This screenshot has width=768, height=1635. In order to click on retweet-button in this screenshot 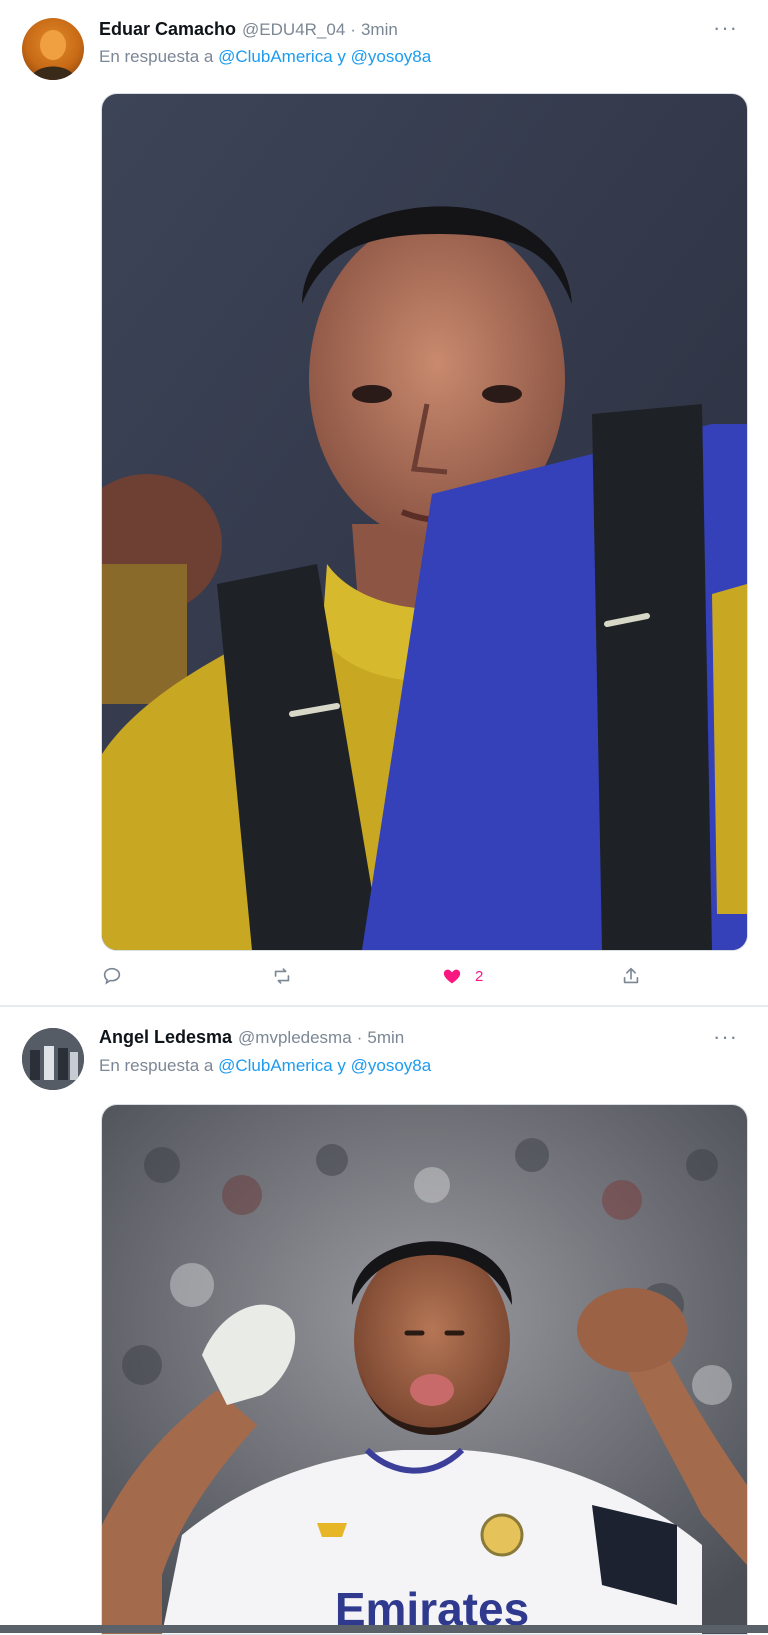, I will do `click(282, 976)`.